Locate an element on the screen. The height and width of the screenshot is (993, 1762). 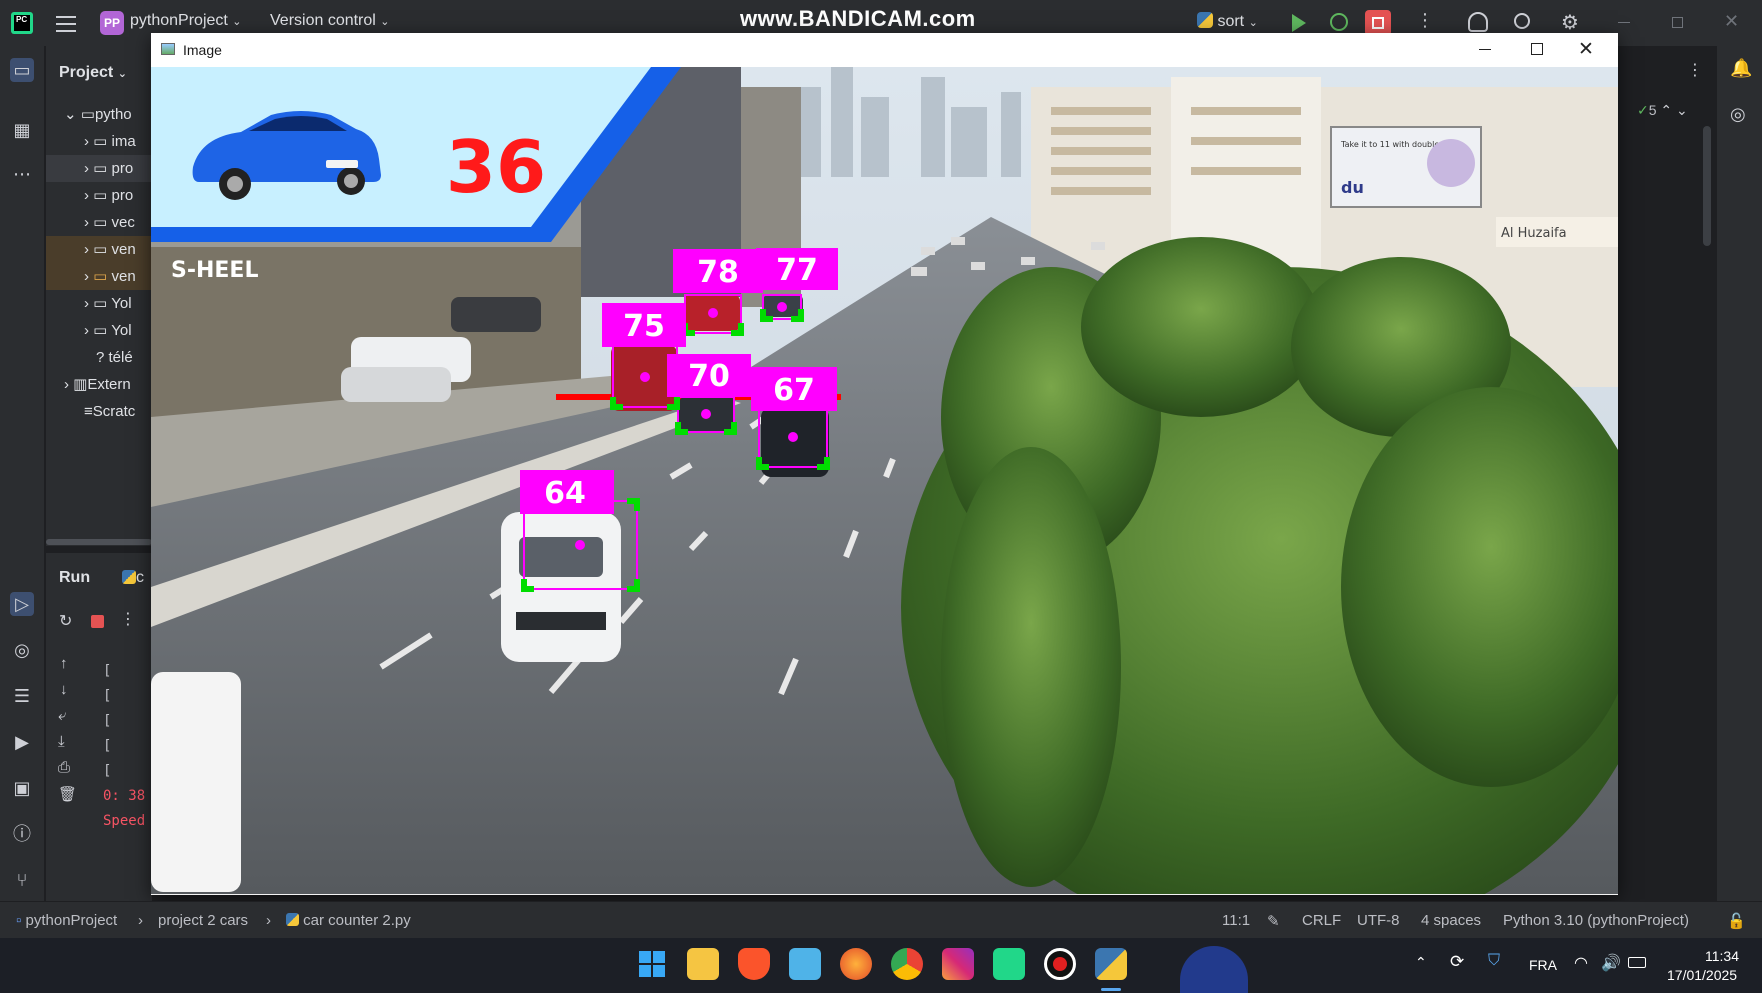
clock-time: 11:34 is located at coordinates (1722, 956).